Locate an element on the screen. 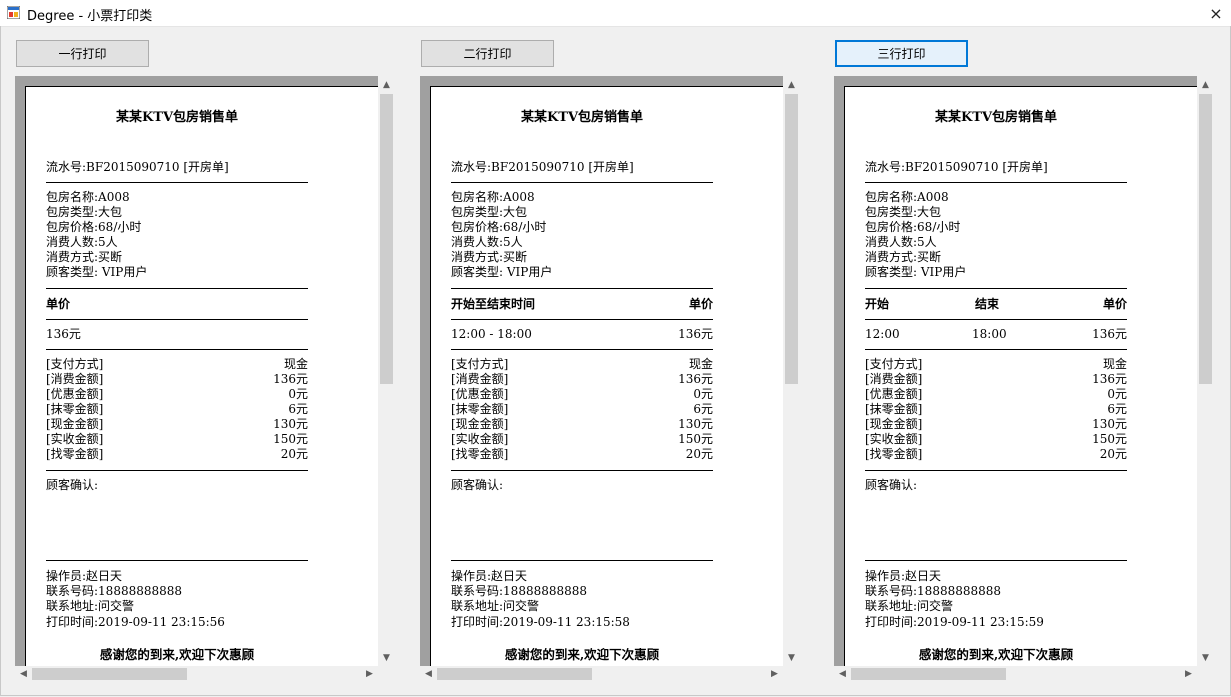  contact-phone: 联系号码:18888888888 is located at coordinates (114, 591).